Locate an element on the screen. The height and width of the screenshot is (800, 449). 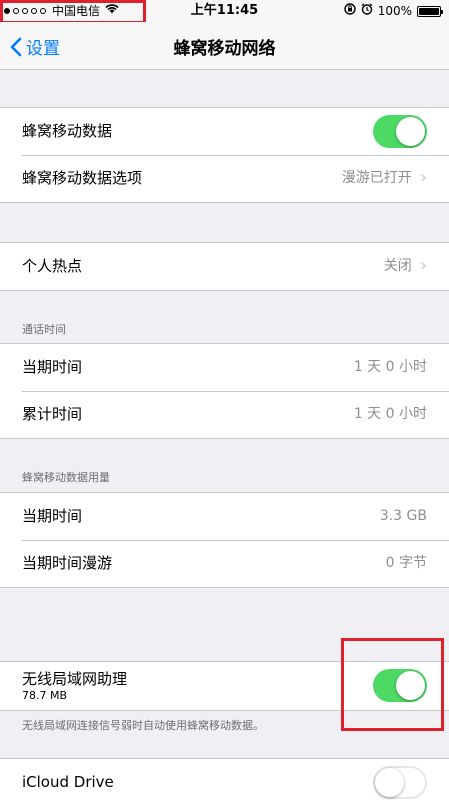
row-label: 当期时间漫游 is located at coordinates (67, 563).